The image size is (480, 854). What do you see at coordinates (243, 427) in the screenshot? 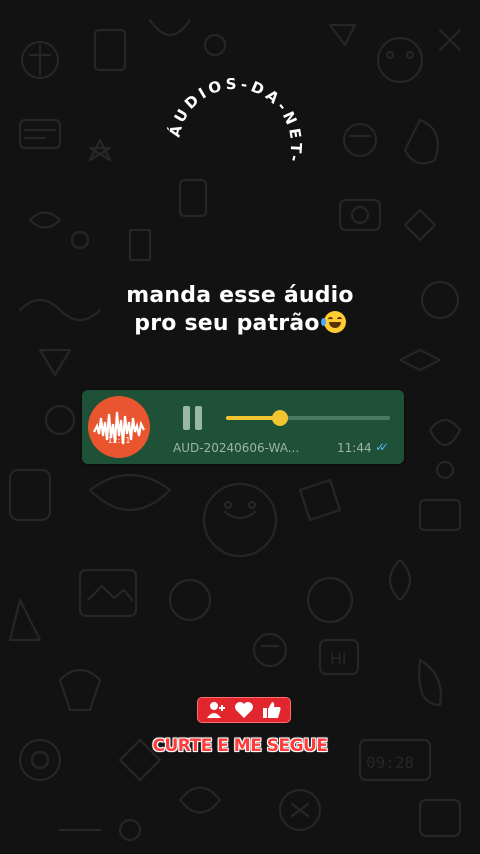
I see `audio-message-bubble: 12:11 AUD-20240606-WA... 11:44 ✓✓` at bounding box center [243, 427].